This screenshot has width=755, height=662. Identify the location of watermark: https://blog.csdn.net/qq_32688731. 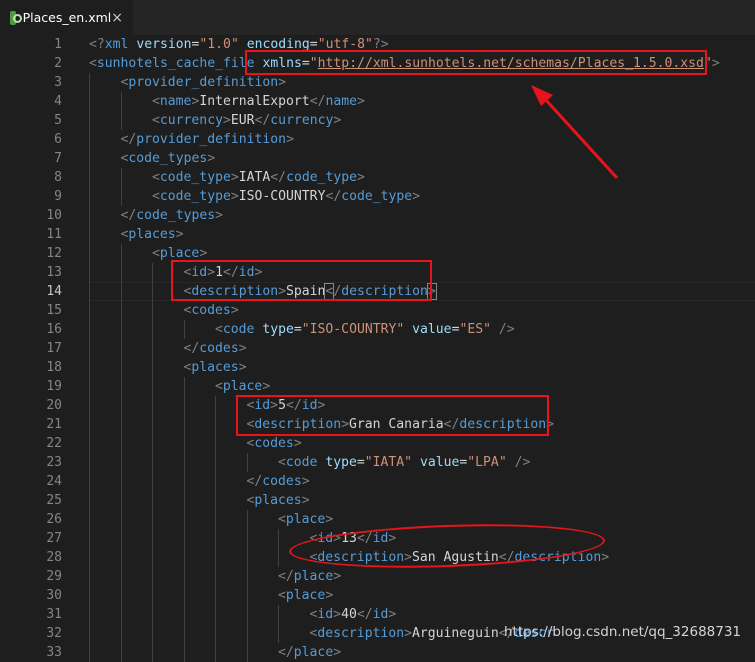
(623, 632).